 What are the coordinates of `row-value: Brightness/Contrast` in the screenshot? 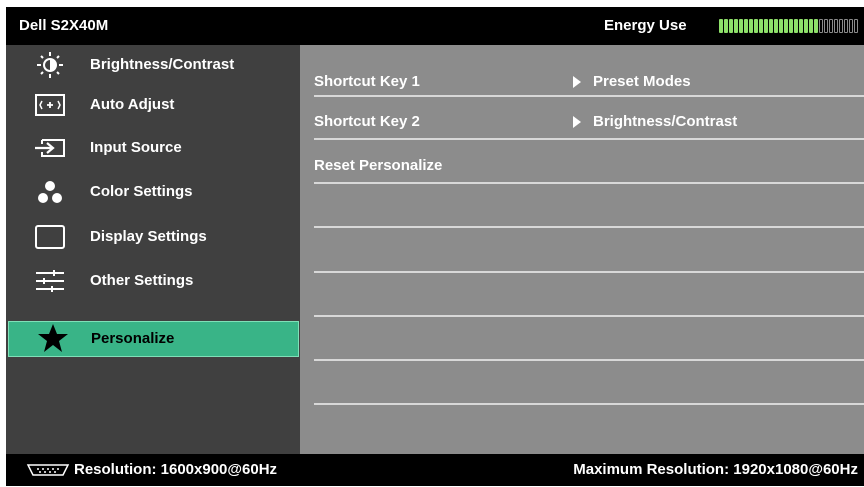 It's located at (665, 121).